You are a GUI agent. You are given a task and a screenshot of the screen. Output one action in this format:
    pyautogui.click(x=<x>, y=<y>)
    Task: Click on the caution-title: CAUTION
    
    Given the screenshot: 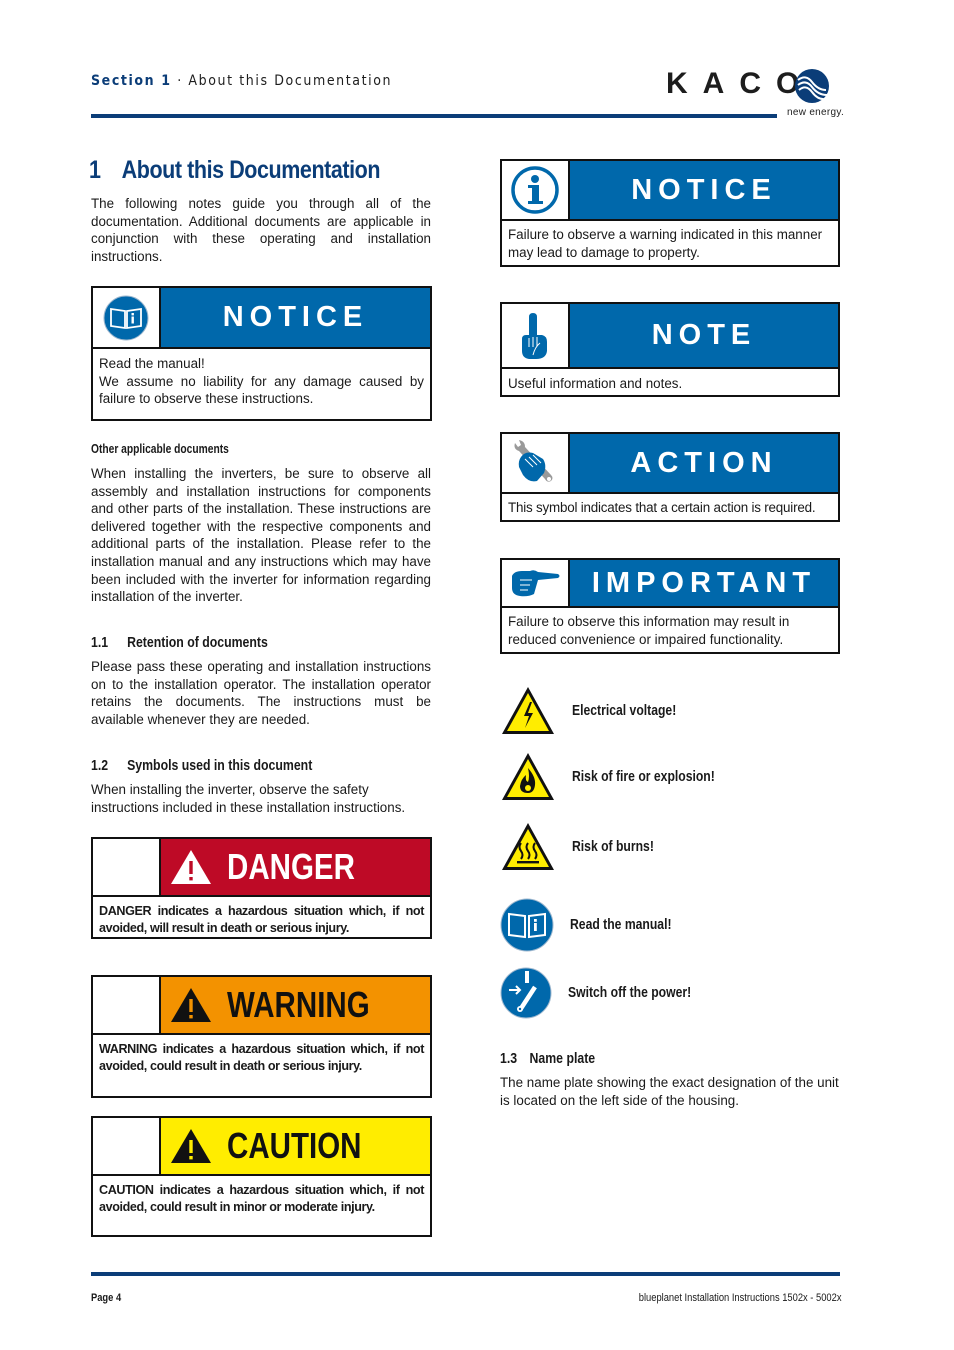 What is the action you would take?
    pyautogui.click(x=294, y=1145)
    